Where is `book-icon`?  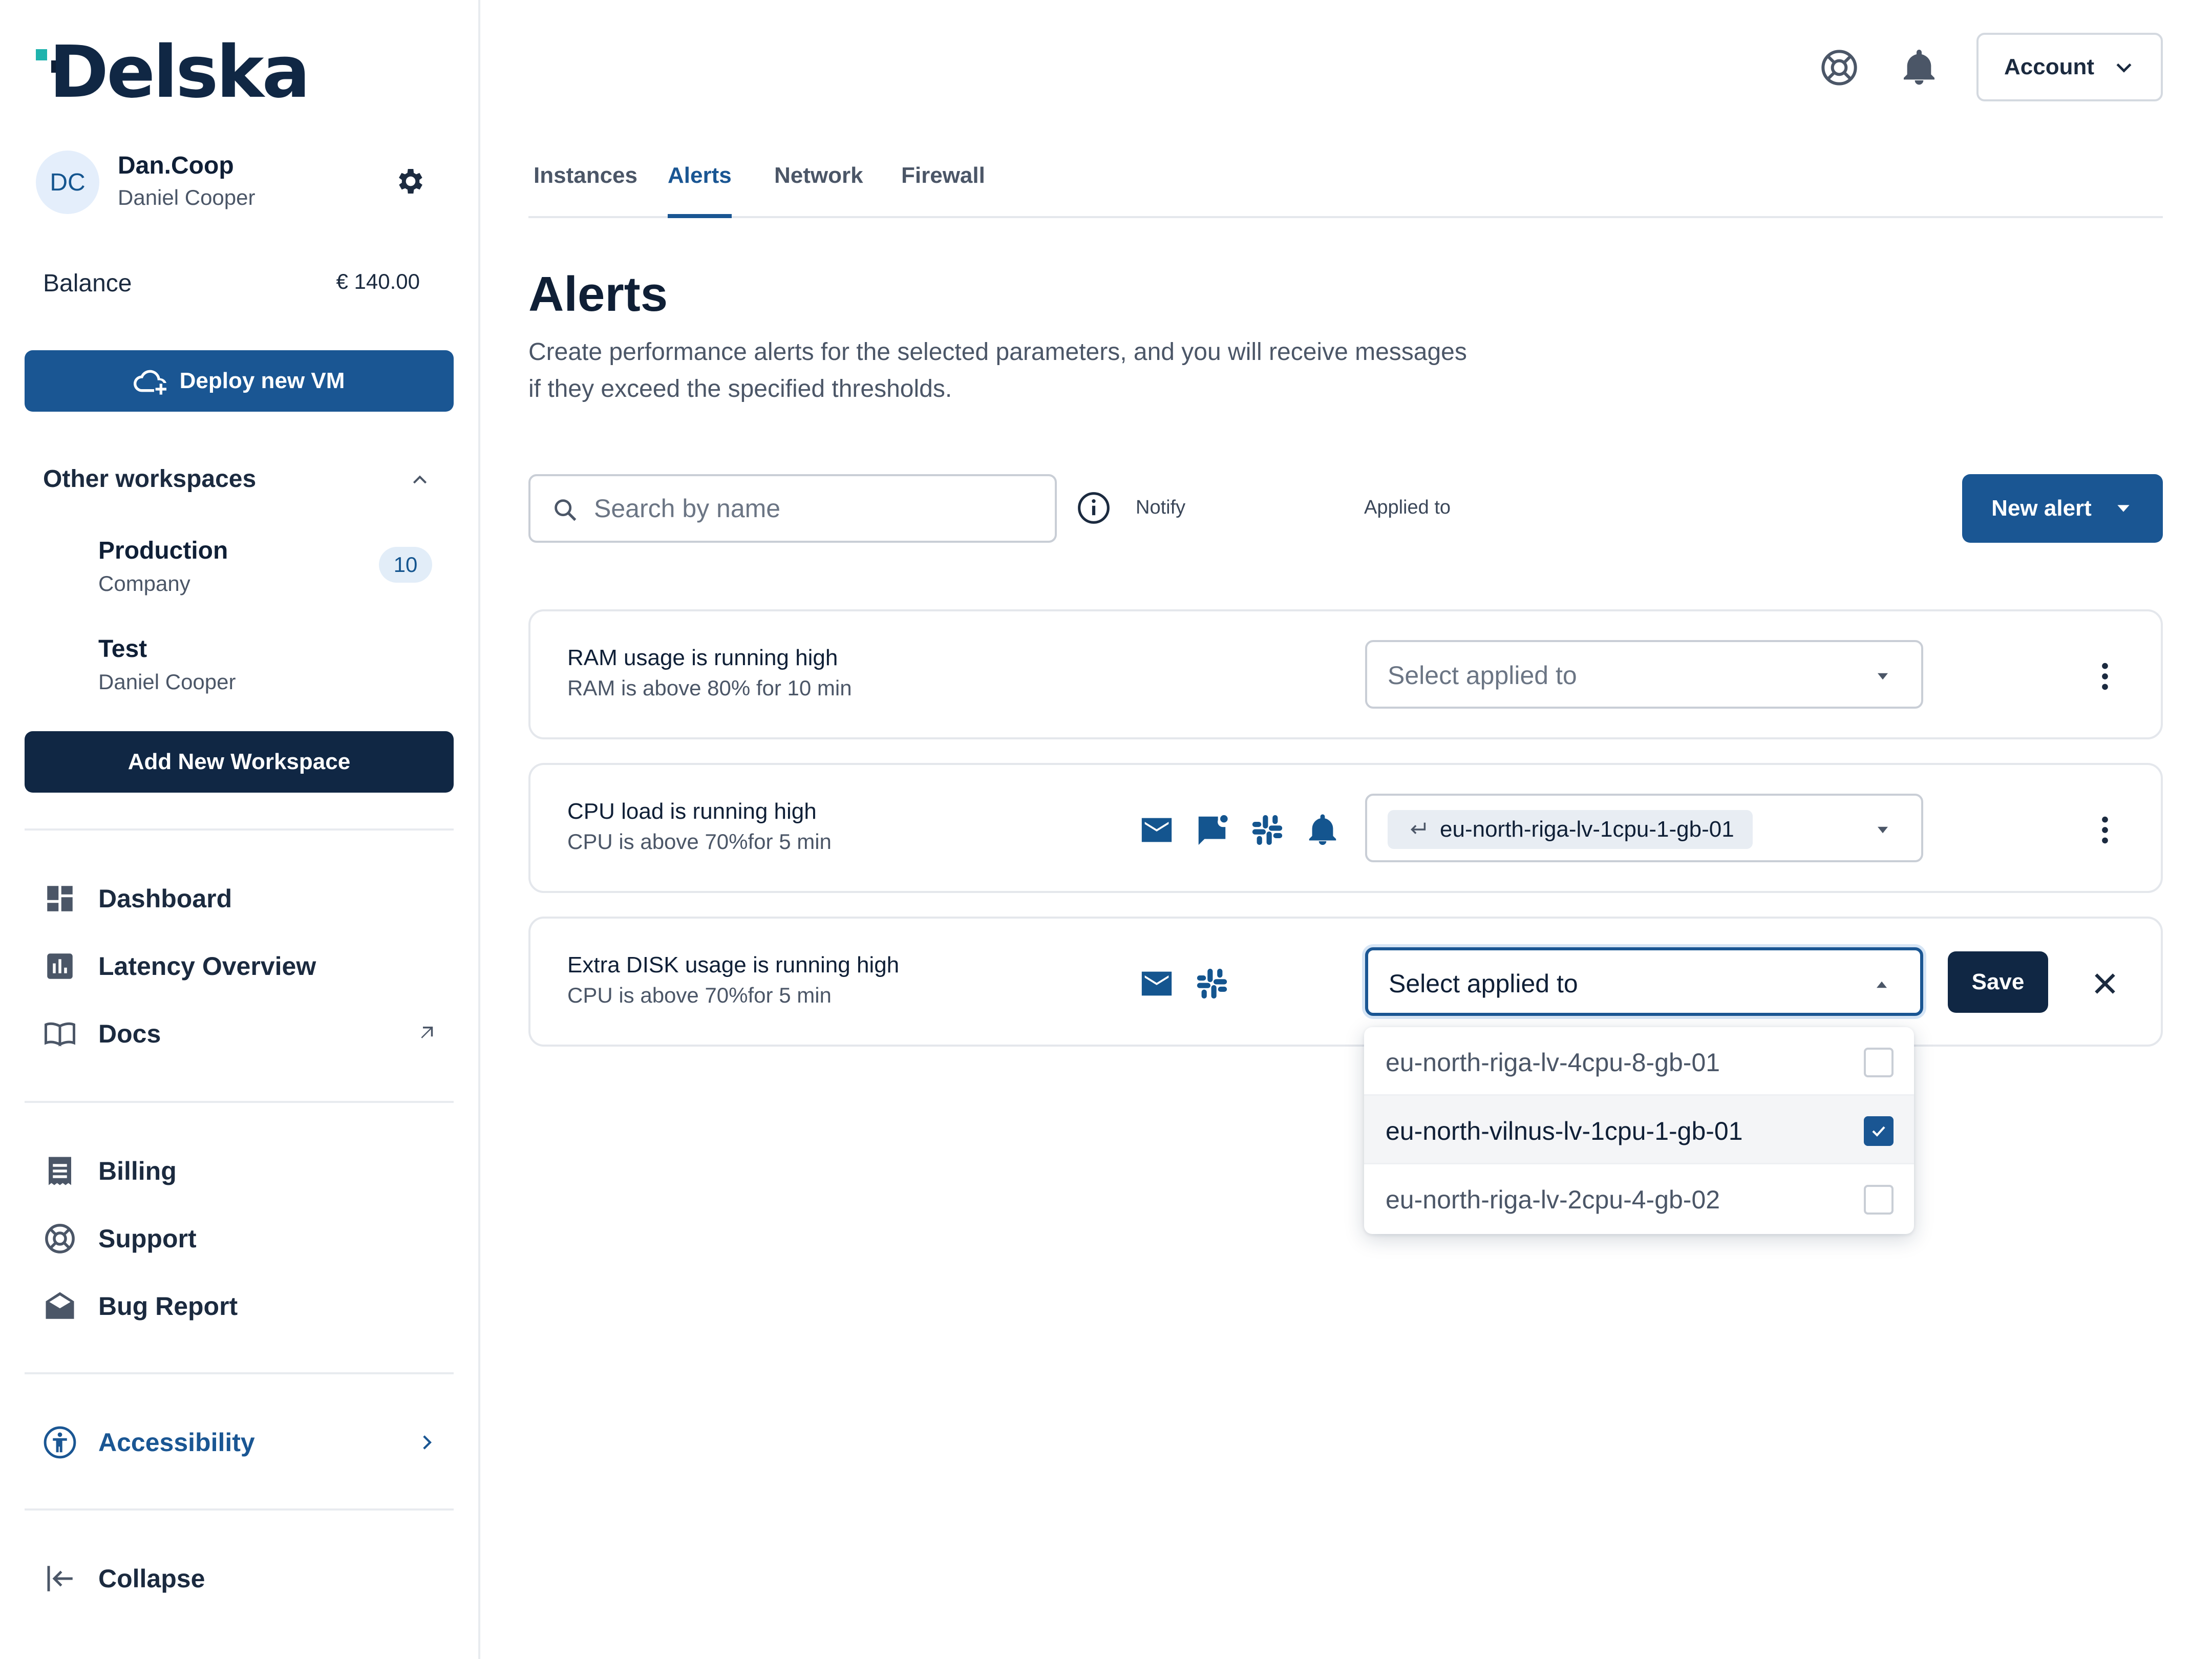 book-icon is located at coordinates (60, 1034).